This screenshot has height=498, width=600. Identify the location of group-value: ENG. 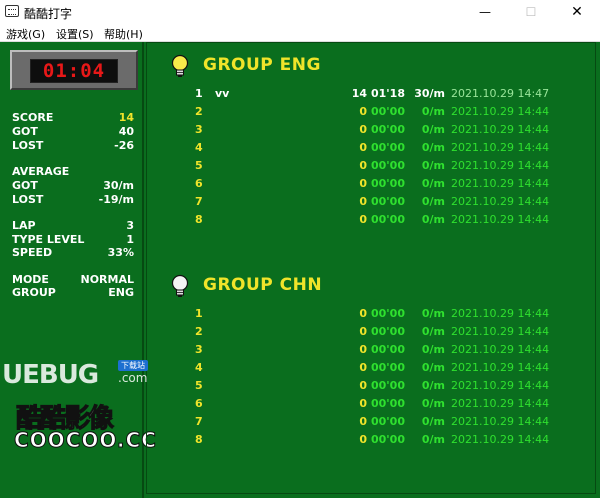
(121, 292).